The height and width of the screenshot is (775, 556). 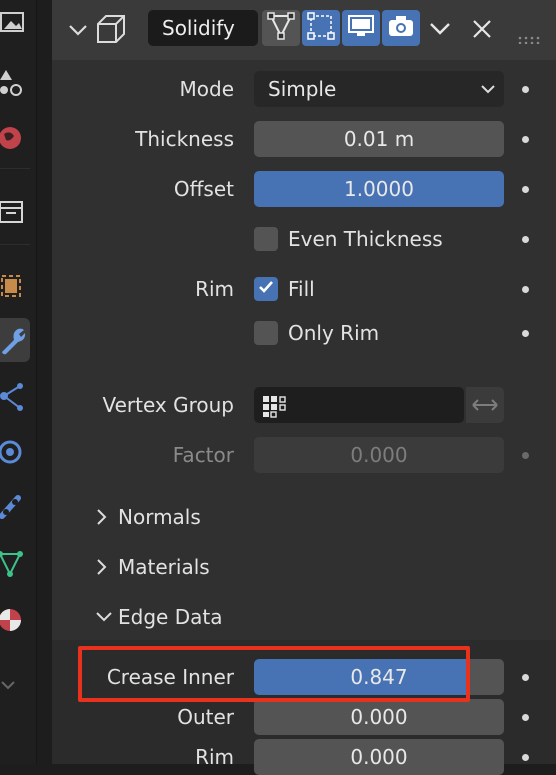 What do you see at coordinates (111, 31) in the screenshot?
I see `solidify-modifier-icon` at bounding box center [111, 31].